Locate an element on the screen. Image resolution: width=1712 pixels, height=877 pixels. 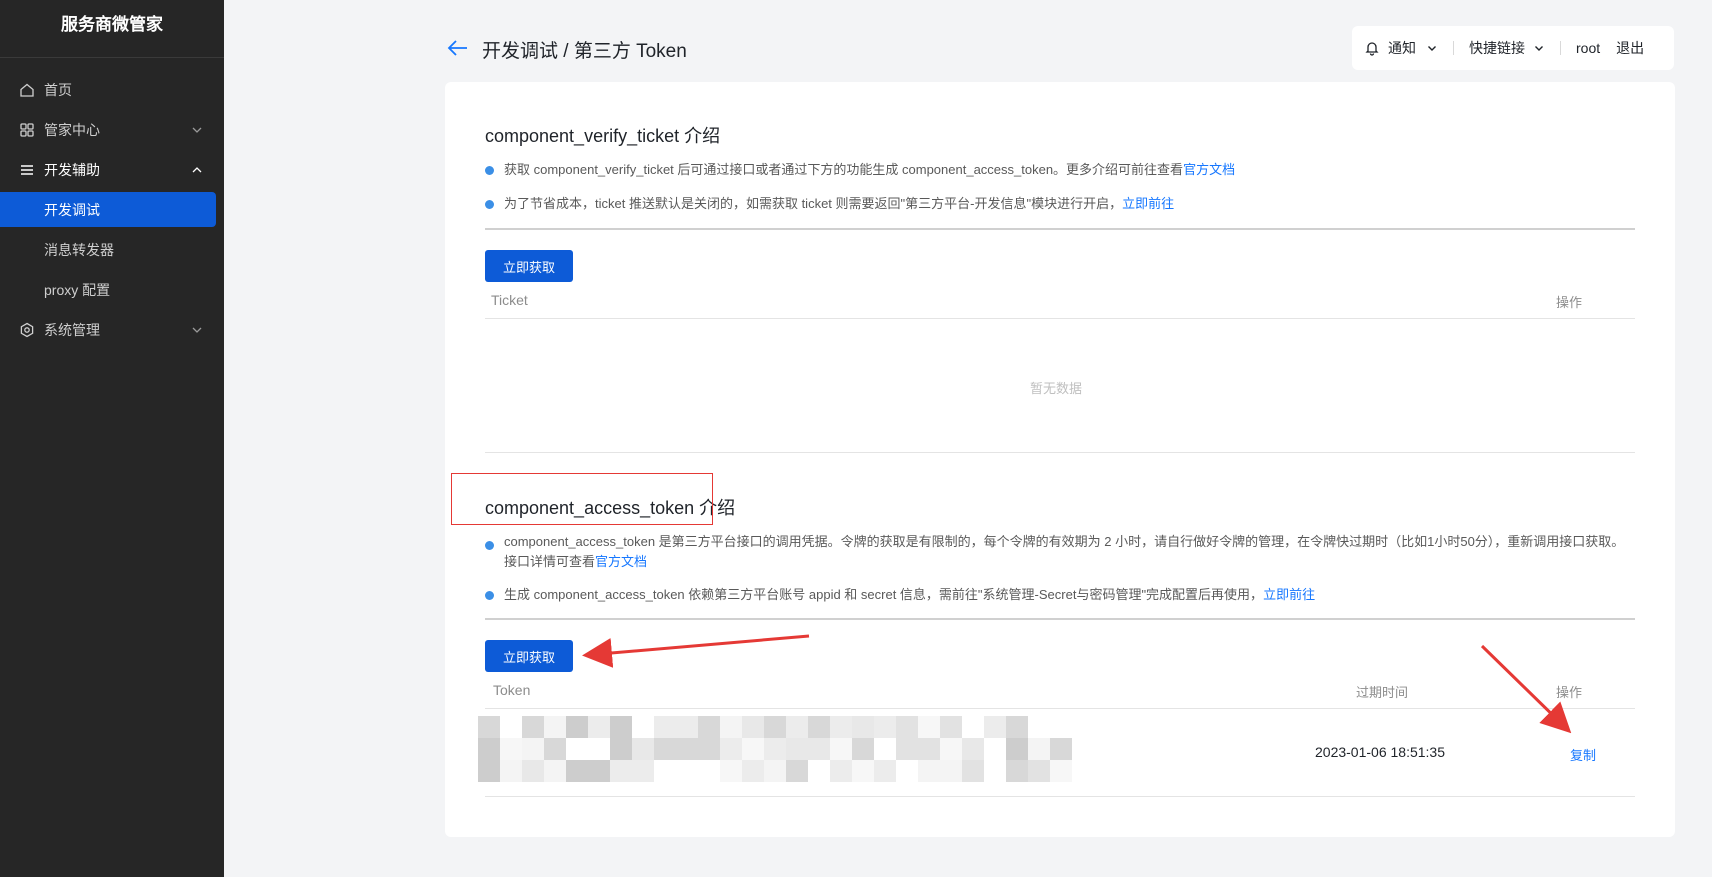
grid-icon is located at coordinates (27, 130).